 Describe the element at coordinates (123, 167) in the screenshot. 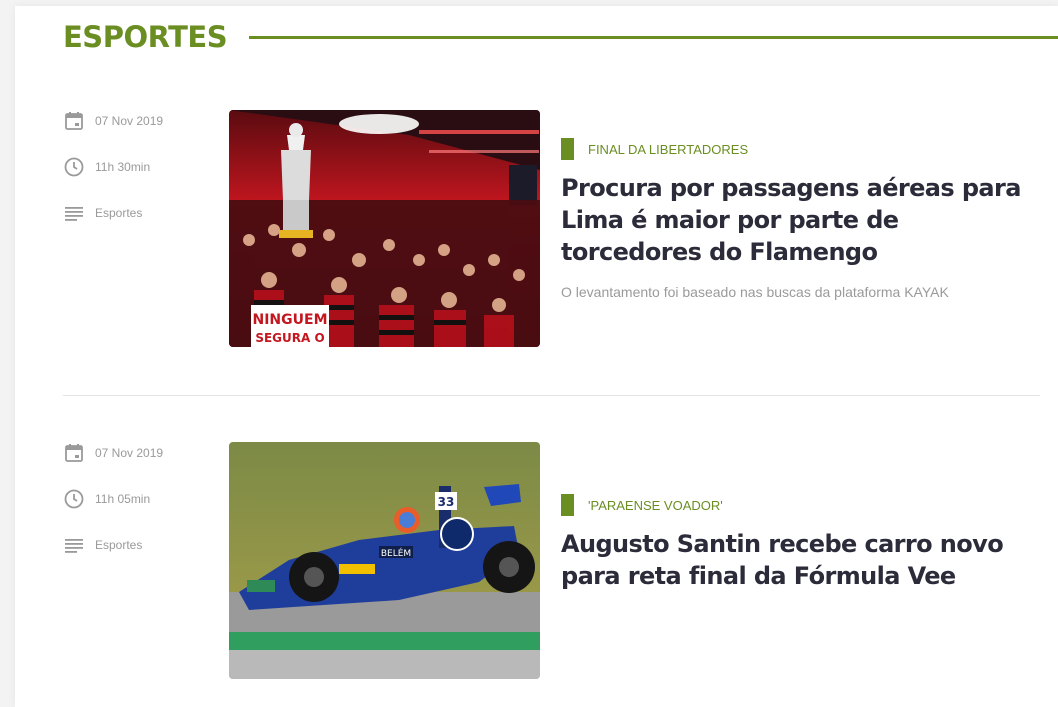

I see `time-text: 11h 30min` at that location.